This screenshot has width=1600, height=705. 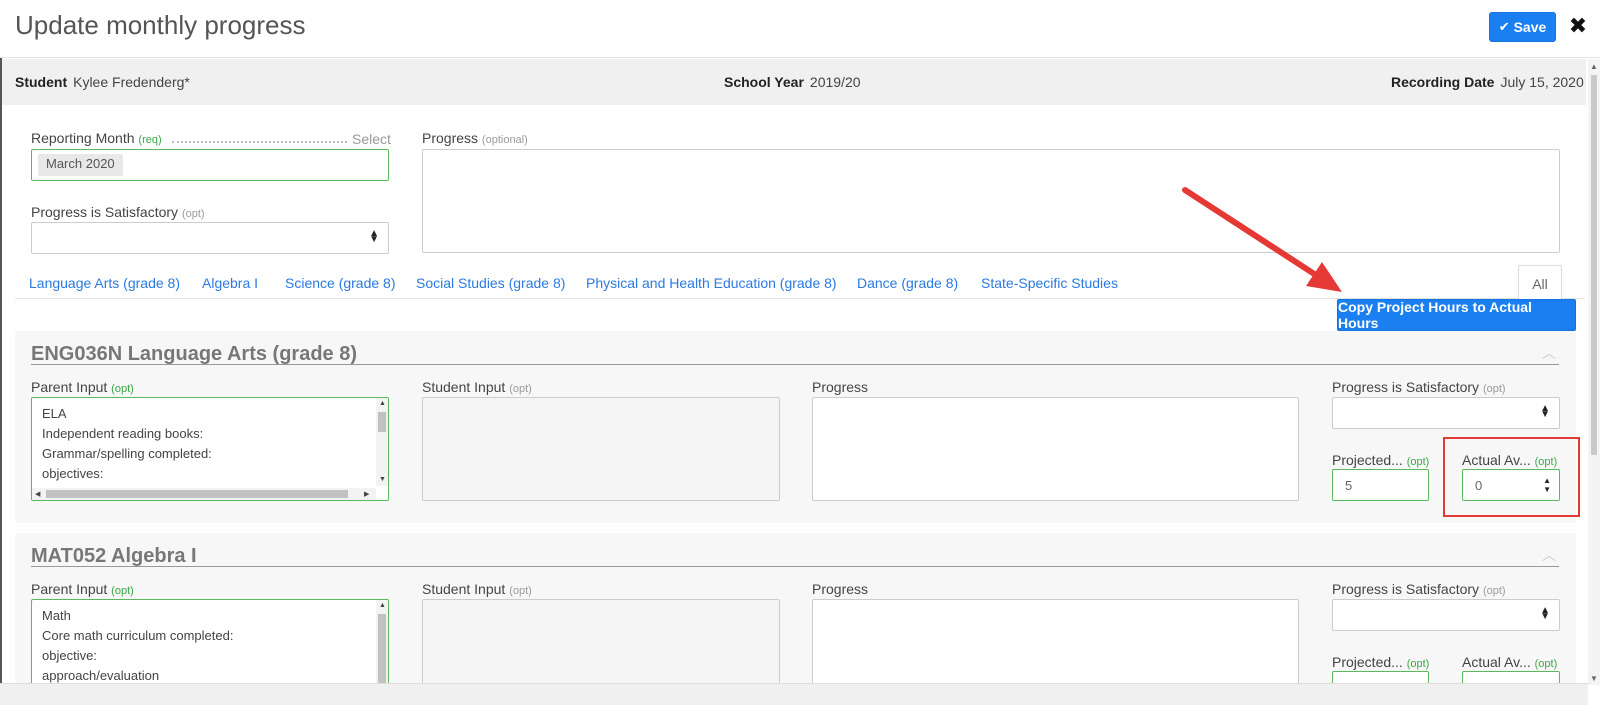 What do you see at coordinates (764, 82) in the screenshot?
I see `school-year-label: School Year` at bounding box center [764, 82].